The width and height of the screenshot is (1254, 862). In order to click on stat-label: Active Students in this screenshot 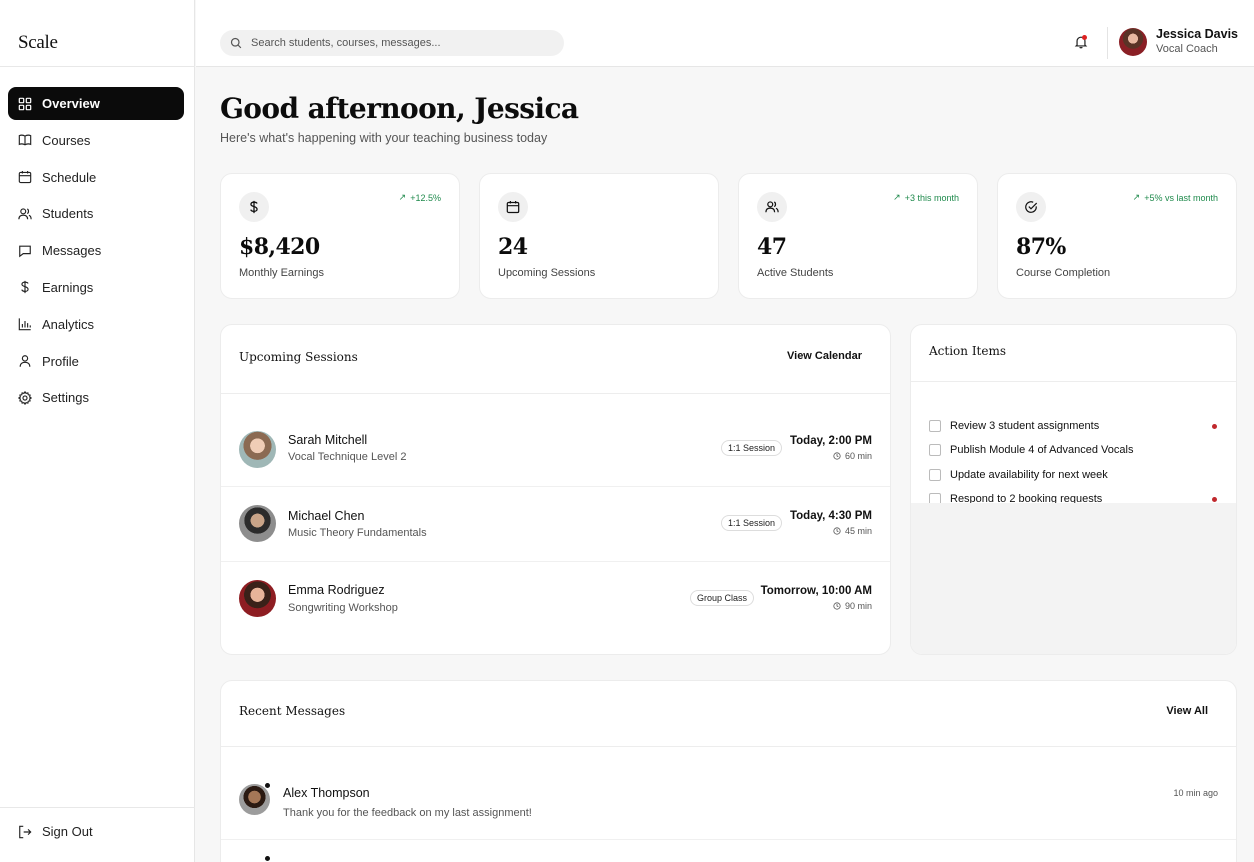, I will do `click(795, 273)`.